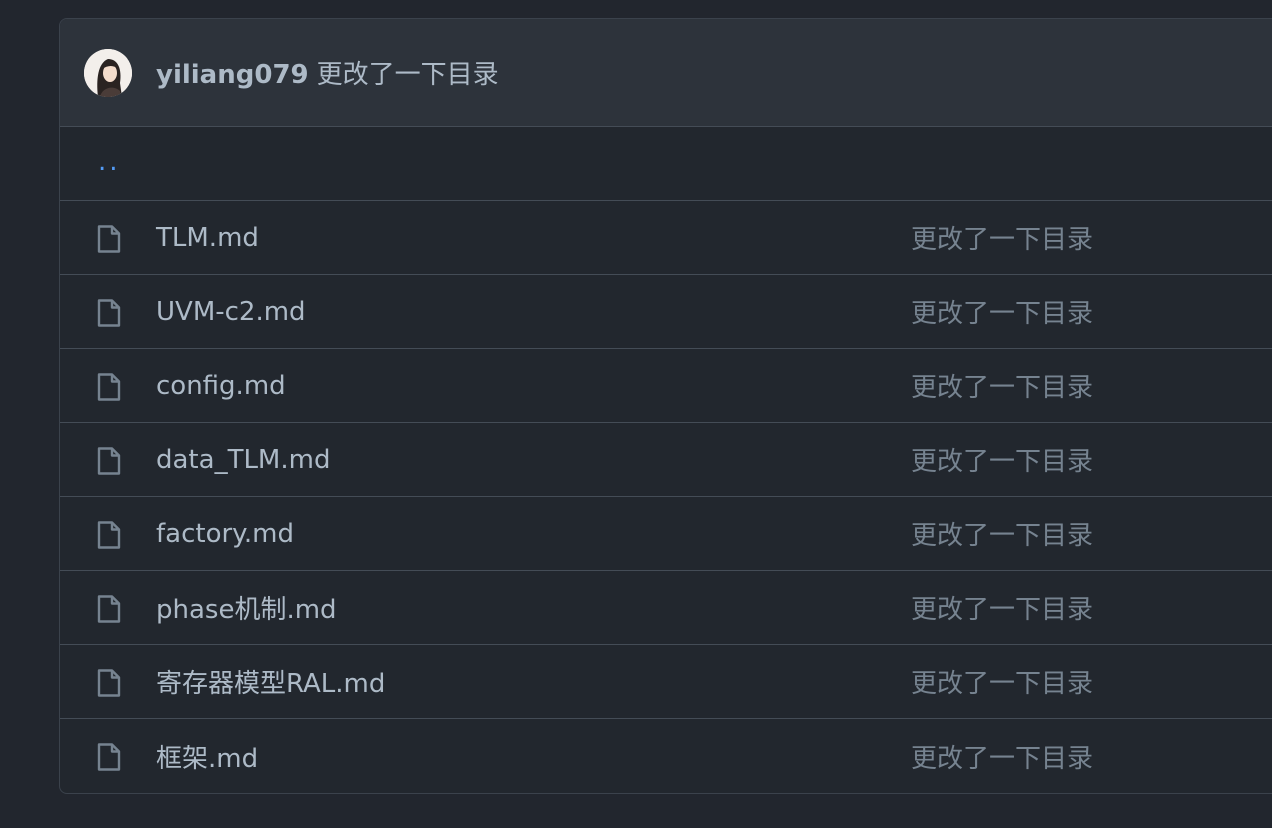 The image size is (1272, 828). Describe the element at coordinates (408, 75) in the screenshot. I see `commit-message-link: 更改了一下目录` at that location.